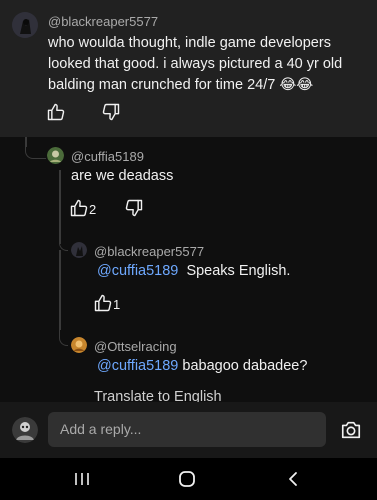 The image size is (377, 500). I want to click on back-icon, so click(293, 479).